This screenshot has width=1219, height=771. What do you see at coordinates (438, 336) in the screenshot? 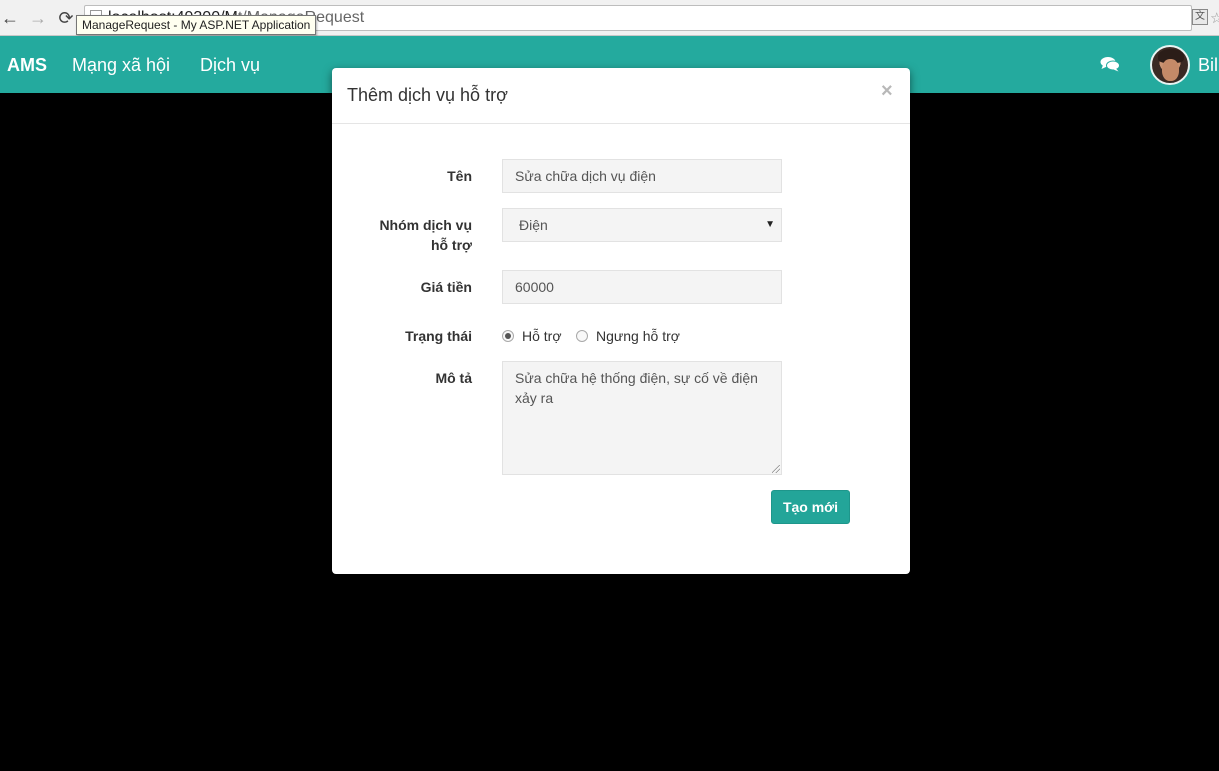
I see `status-label: Trạng thái` at bounding box center [438, 336].